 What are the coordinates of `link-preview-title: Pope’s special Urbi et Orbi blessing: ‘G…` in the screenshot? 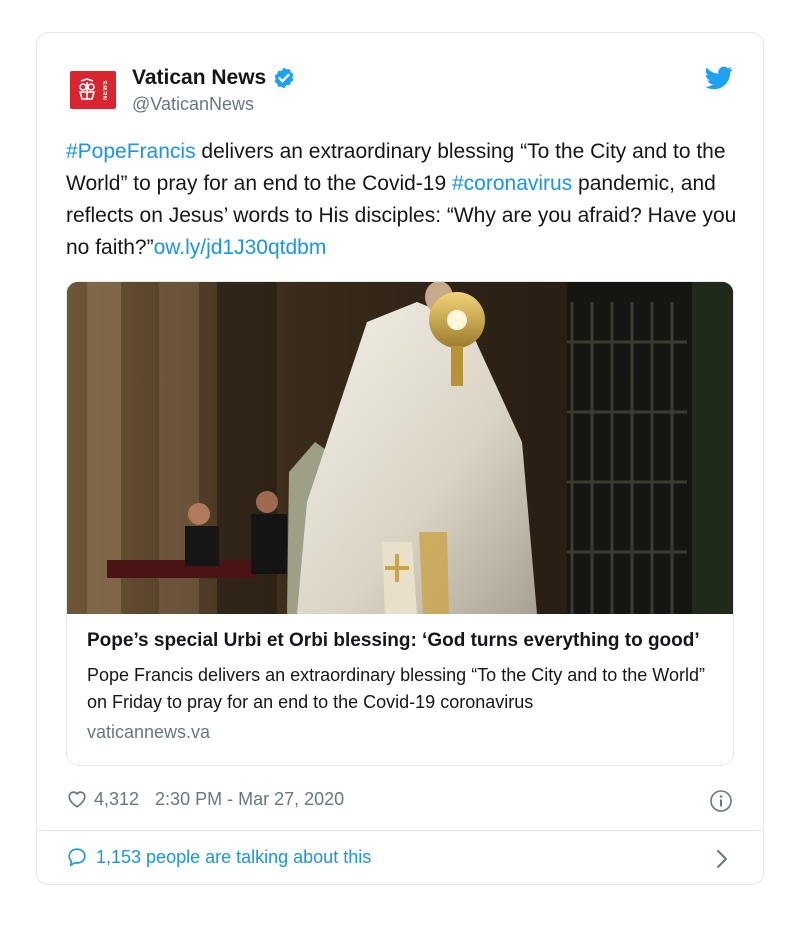 It's located at (402, 641).